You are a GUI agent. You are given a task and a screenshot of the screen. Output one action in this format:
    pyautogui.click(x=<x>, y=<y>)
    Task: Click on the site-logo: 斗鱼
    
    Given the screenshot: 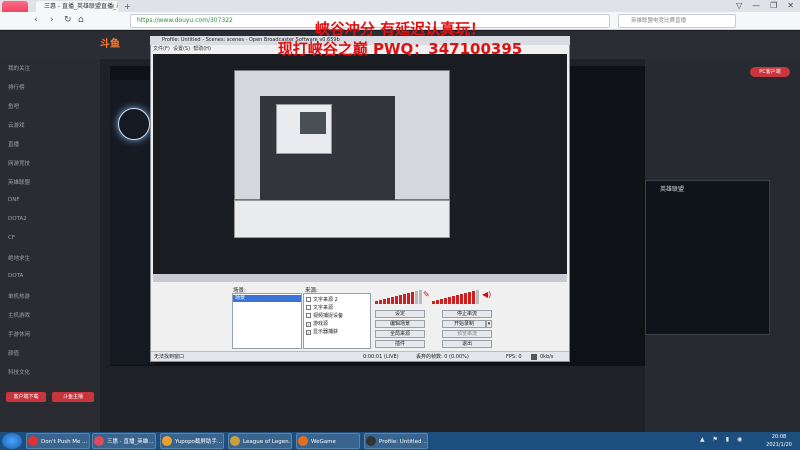 What is the action you would take?
    pyautogui.click(x=110, y=42)
    